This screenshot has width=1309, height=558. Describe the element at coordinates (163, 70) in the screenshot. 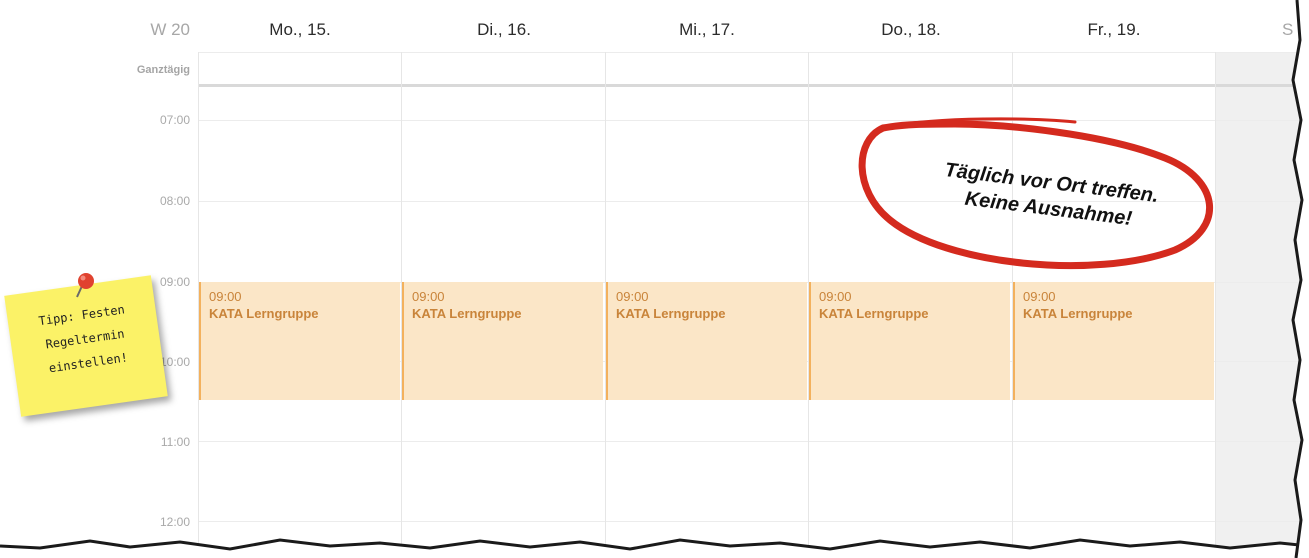

I see `allday-label: Ganztägig` at that location.